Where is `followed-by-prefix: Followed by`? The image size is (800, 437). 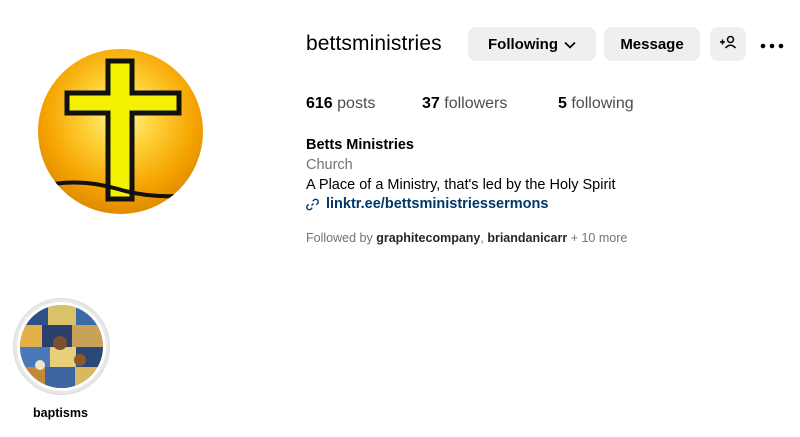
followed-by-prefix: Followed by is located at coordinates (339, 238).